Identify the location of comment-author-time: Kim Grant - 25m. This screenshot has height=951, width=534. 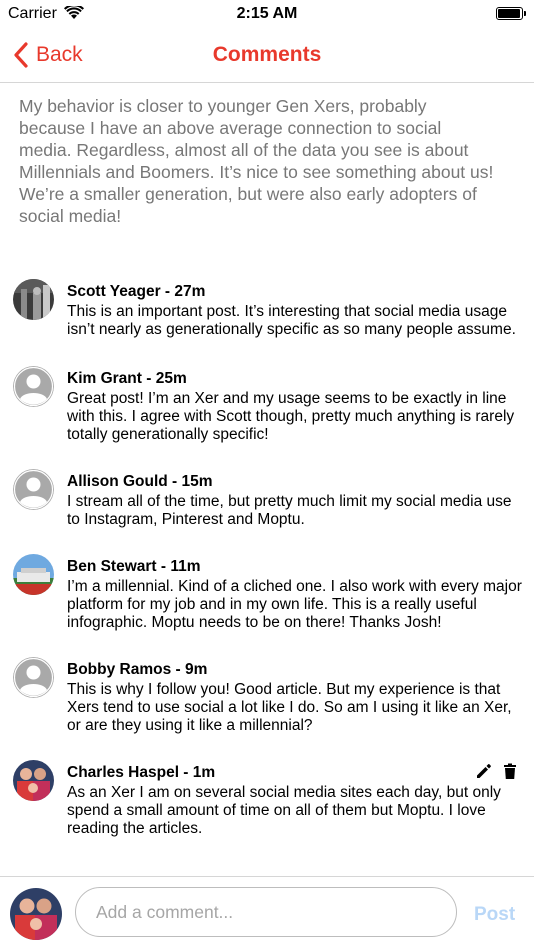
(127, 378).